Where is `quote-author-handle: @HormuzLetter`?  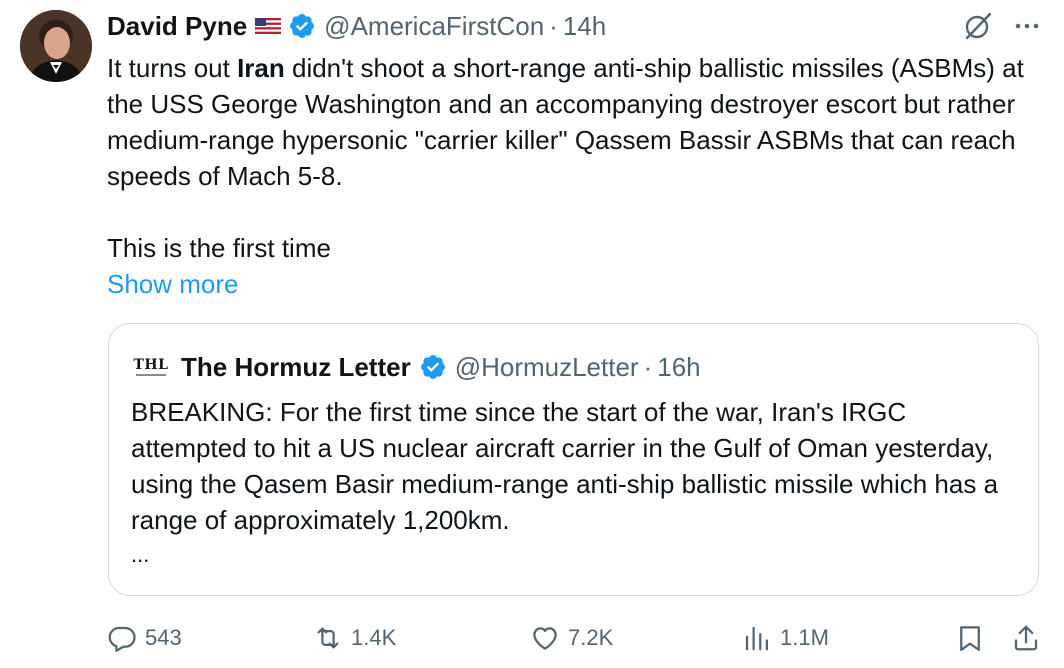
quote-author-handle: @HormuzLetter is located at coordinates (547, 367).